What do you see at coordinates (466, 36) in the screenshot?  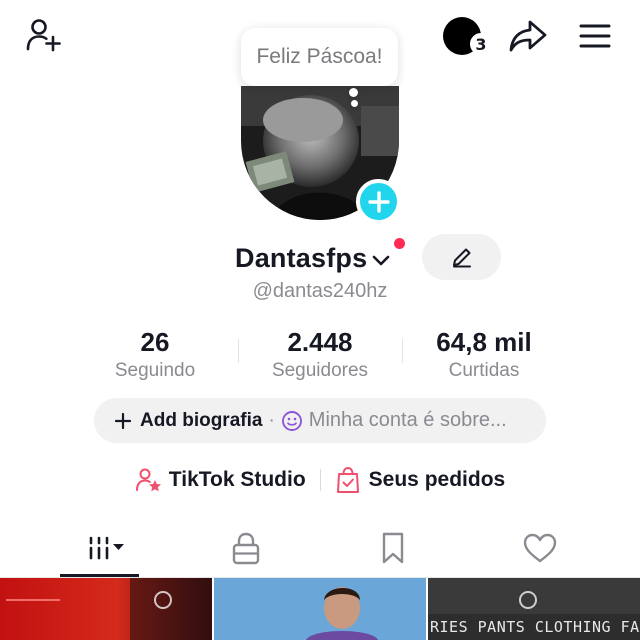 I see `story-button: 3` at bounding box center [466, 36].